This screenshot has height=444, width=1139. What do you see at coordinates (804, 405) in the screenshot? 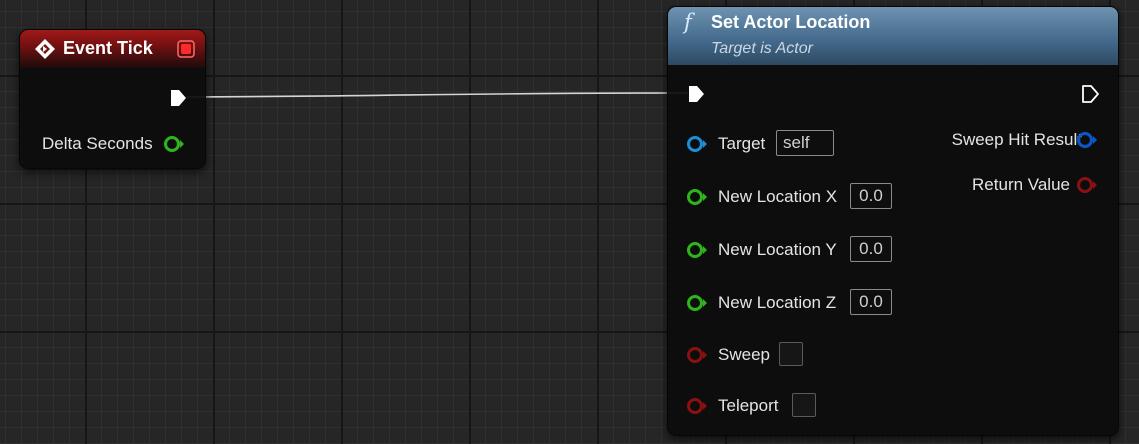
I see `teleport-checkbox` at bounding box center [804, 405].